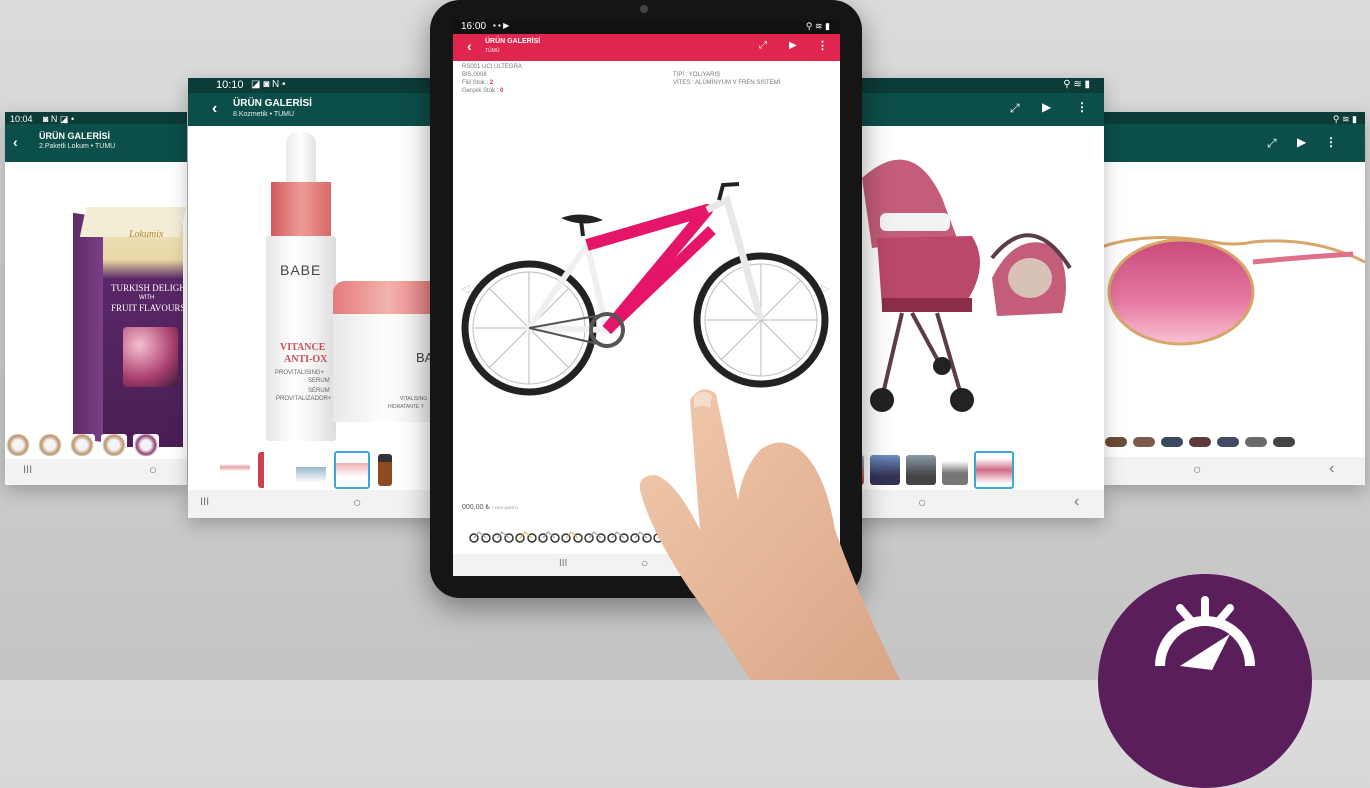 Image resolution: width=1370 pixels, height=788 pixels. Describe the element at coordinates (1234, 291) in the screenshot. I see `product-image-sunglasses` at that location.